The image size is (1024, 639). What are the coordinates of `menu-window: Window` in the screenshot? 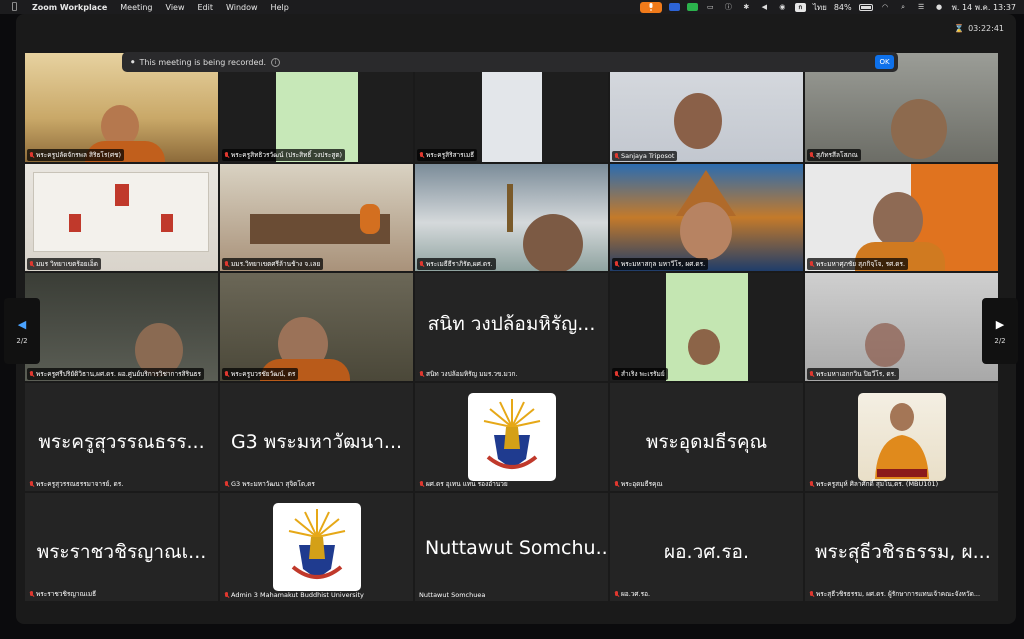 It's located at (242, 7).